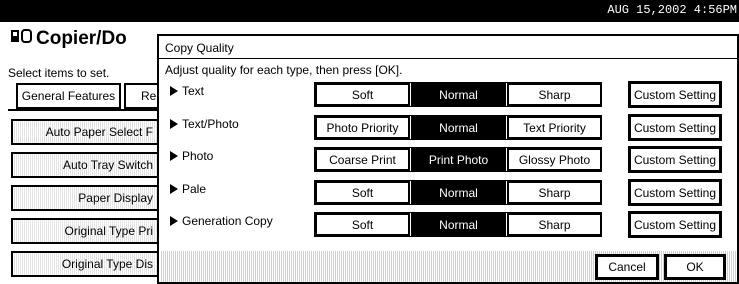  I want to click on custom-setting-button-photo: Custom Setting, so click(675, 159).